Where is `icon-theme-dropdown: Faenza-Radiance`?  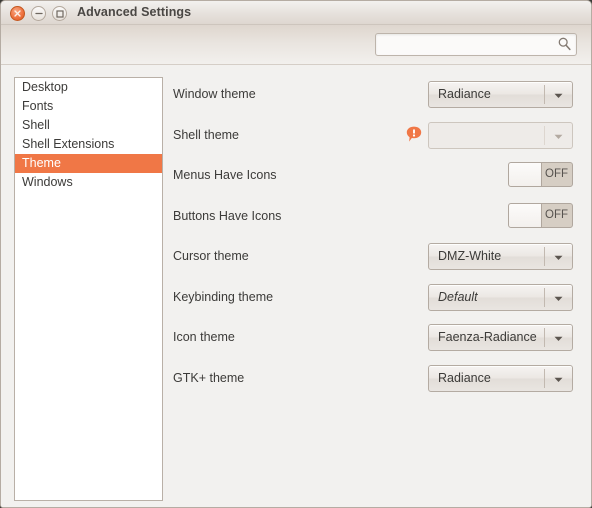
icon-theme-dropdown: Faenza-Radiance is located at coordinates (500, 337).